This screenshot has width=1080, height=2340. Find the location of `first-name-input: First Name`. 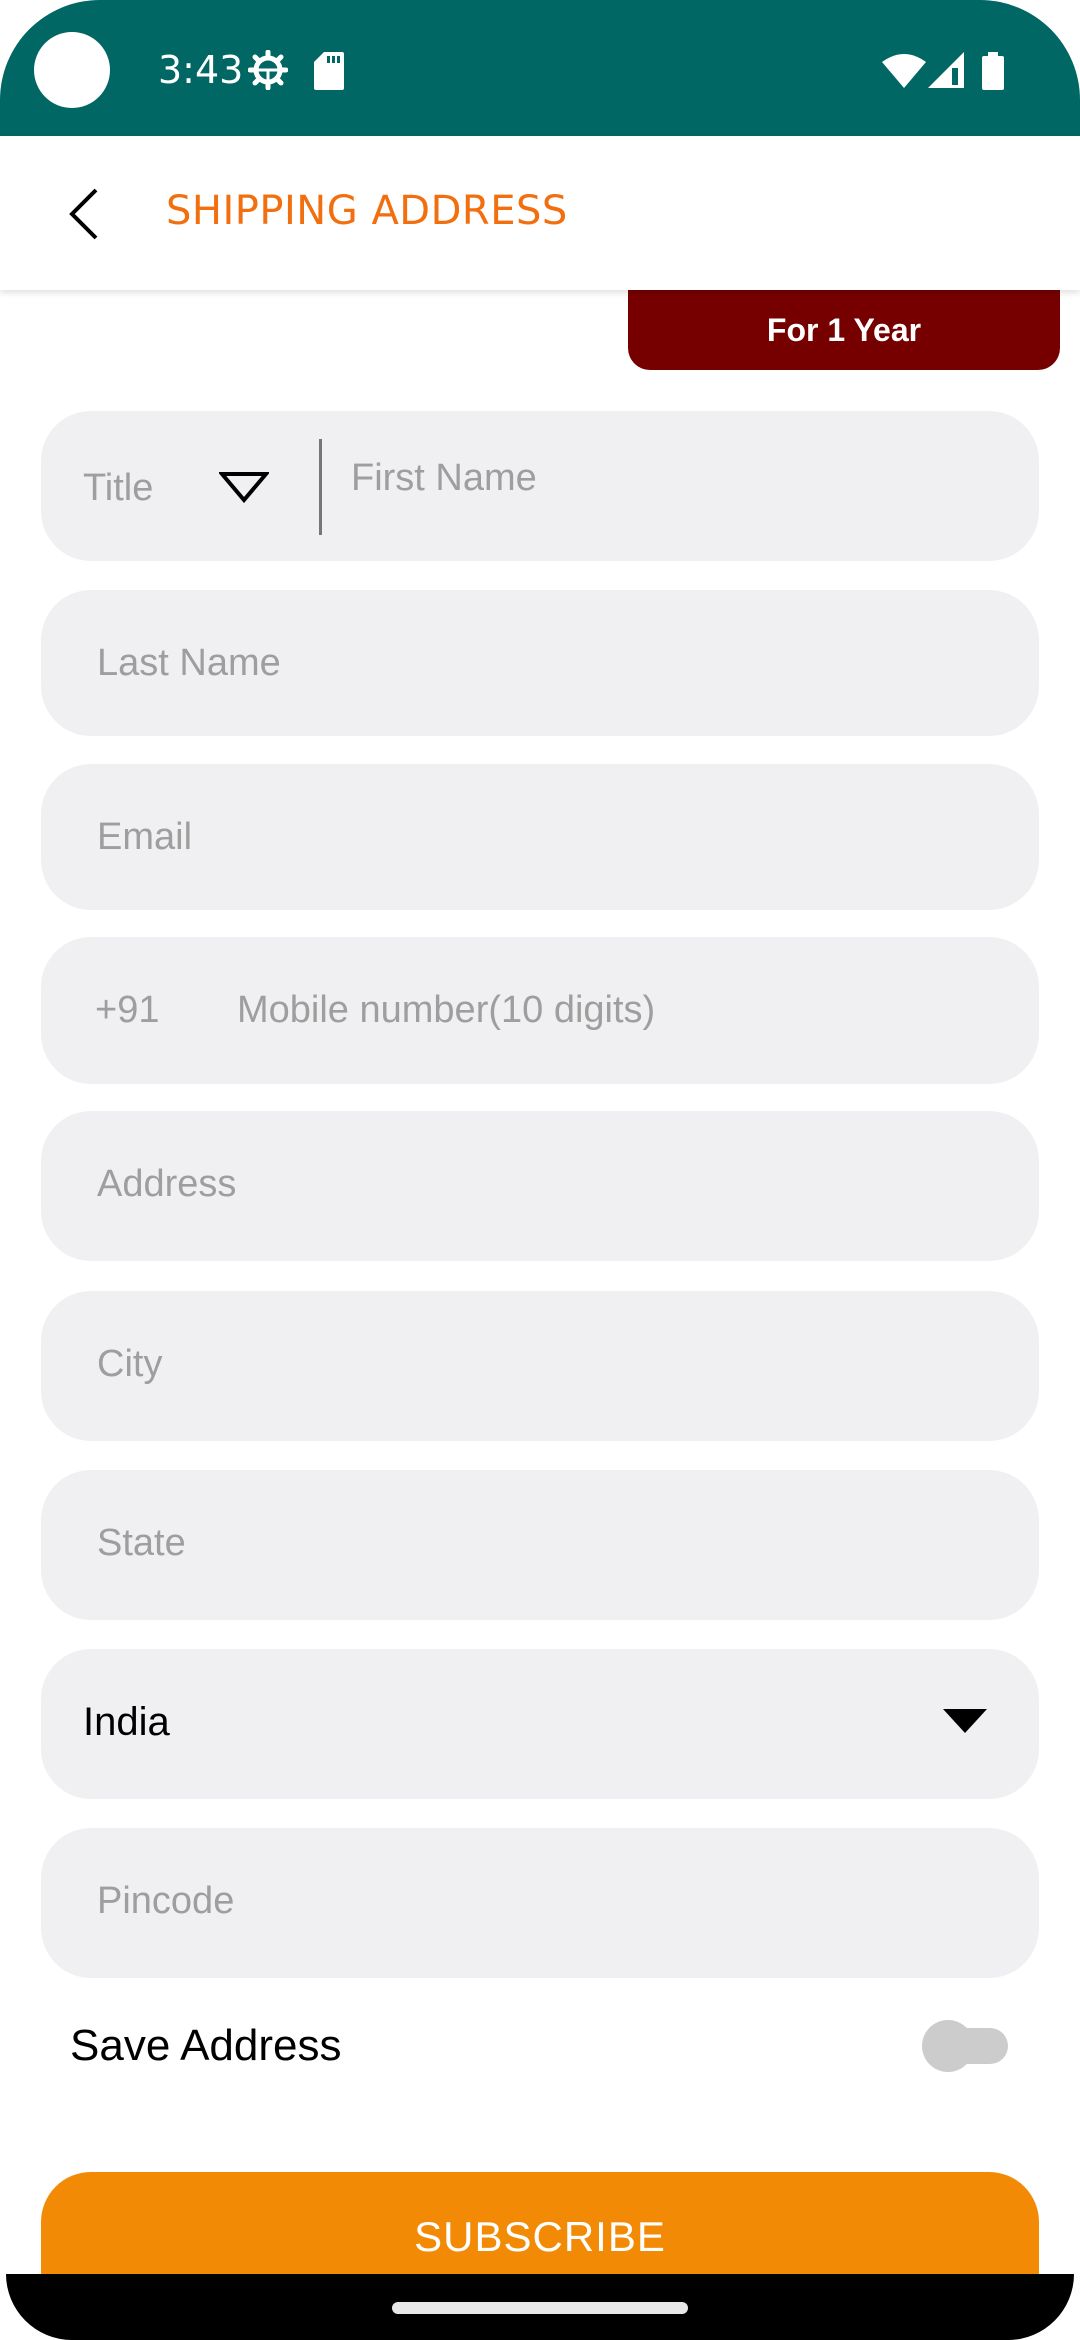

first-name-input: First Name is located at coordinates (681, 486).